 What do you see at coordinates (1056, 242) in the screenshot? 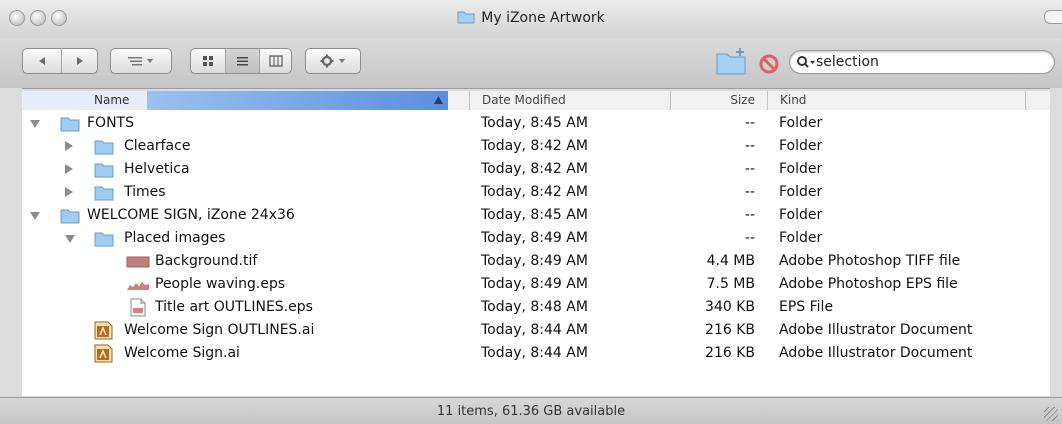
I see `window-right-edge` at bounding box center [1056, 242].